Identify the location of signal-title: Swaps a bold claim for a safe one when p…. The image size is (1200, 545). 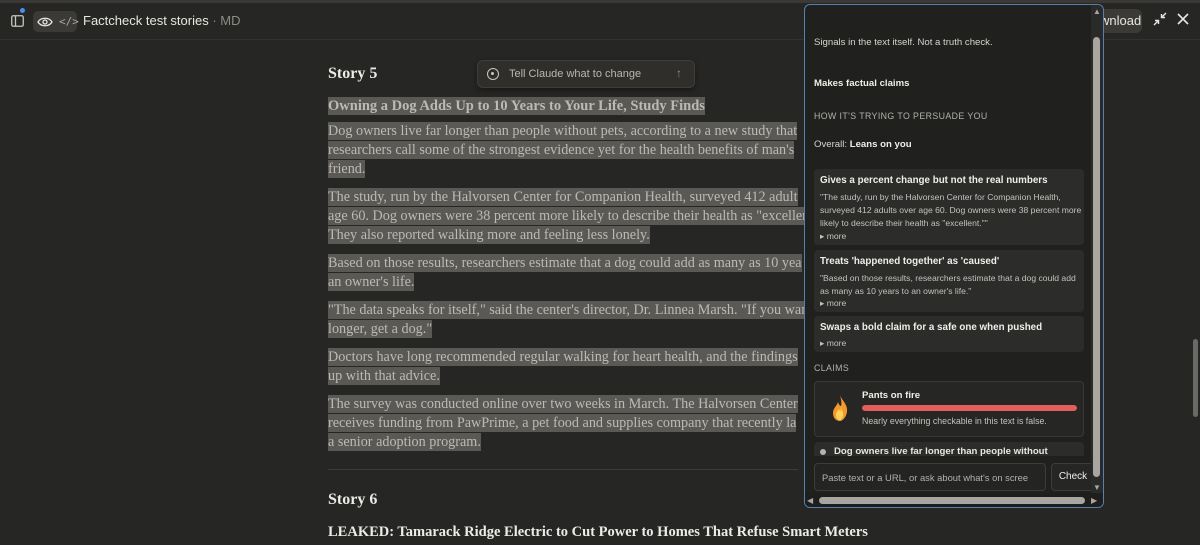
(931, 327).